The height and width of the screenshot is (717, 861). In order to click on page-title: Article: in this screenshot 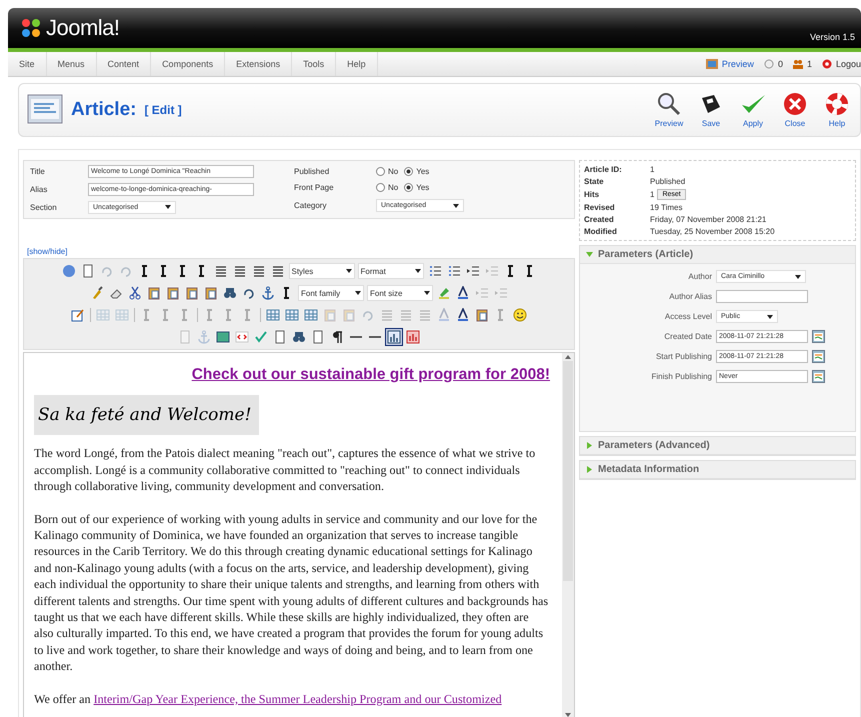, I will do `click(103, 110)`.